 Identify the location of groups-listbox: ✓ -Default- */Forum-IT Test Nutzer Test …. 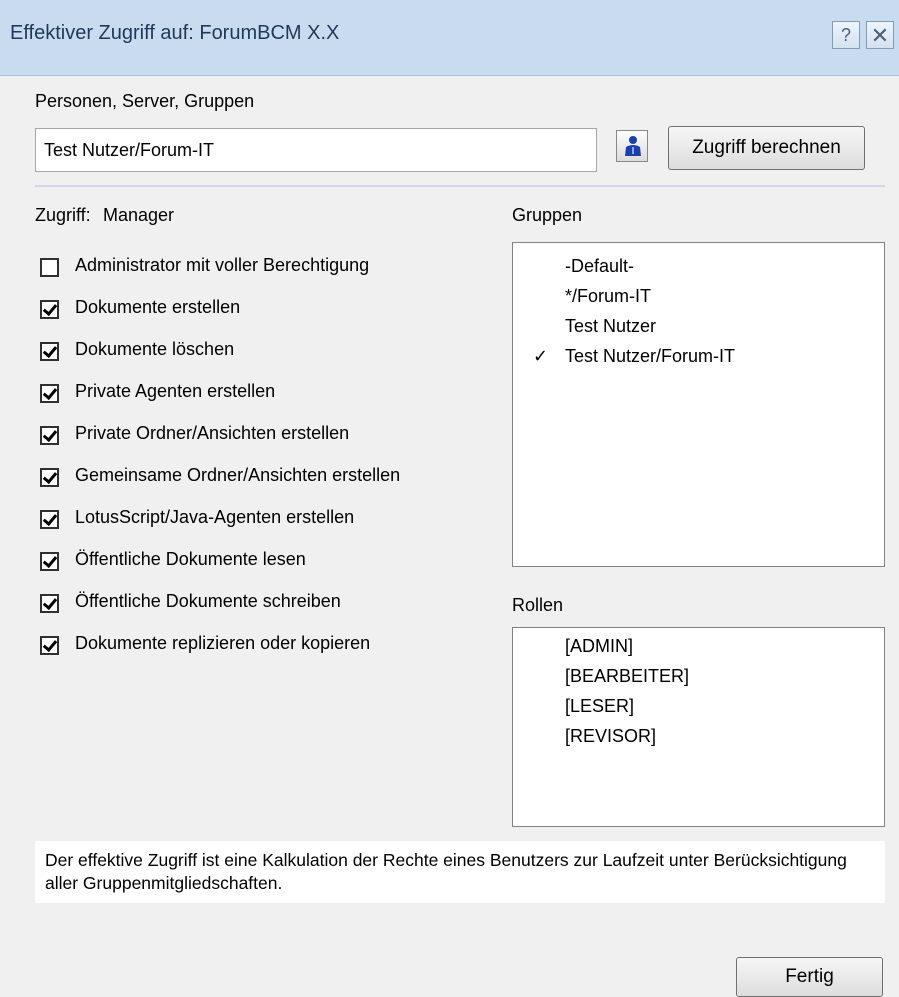
(698, 404).